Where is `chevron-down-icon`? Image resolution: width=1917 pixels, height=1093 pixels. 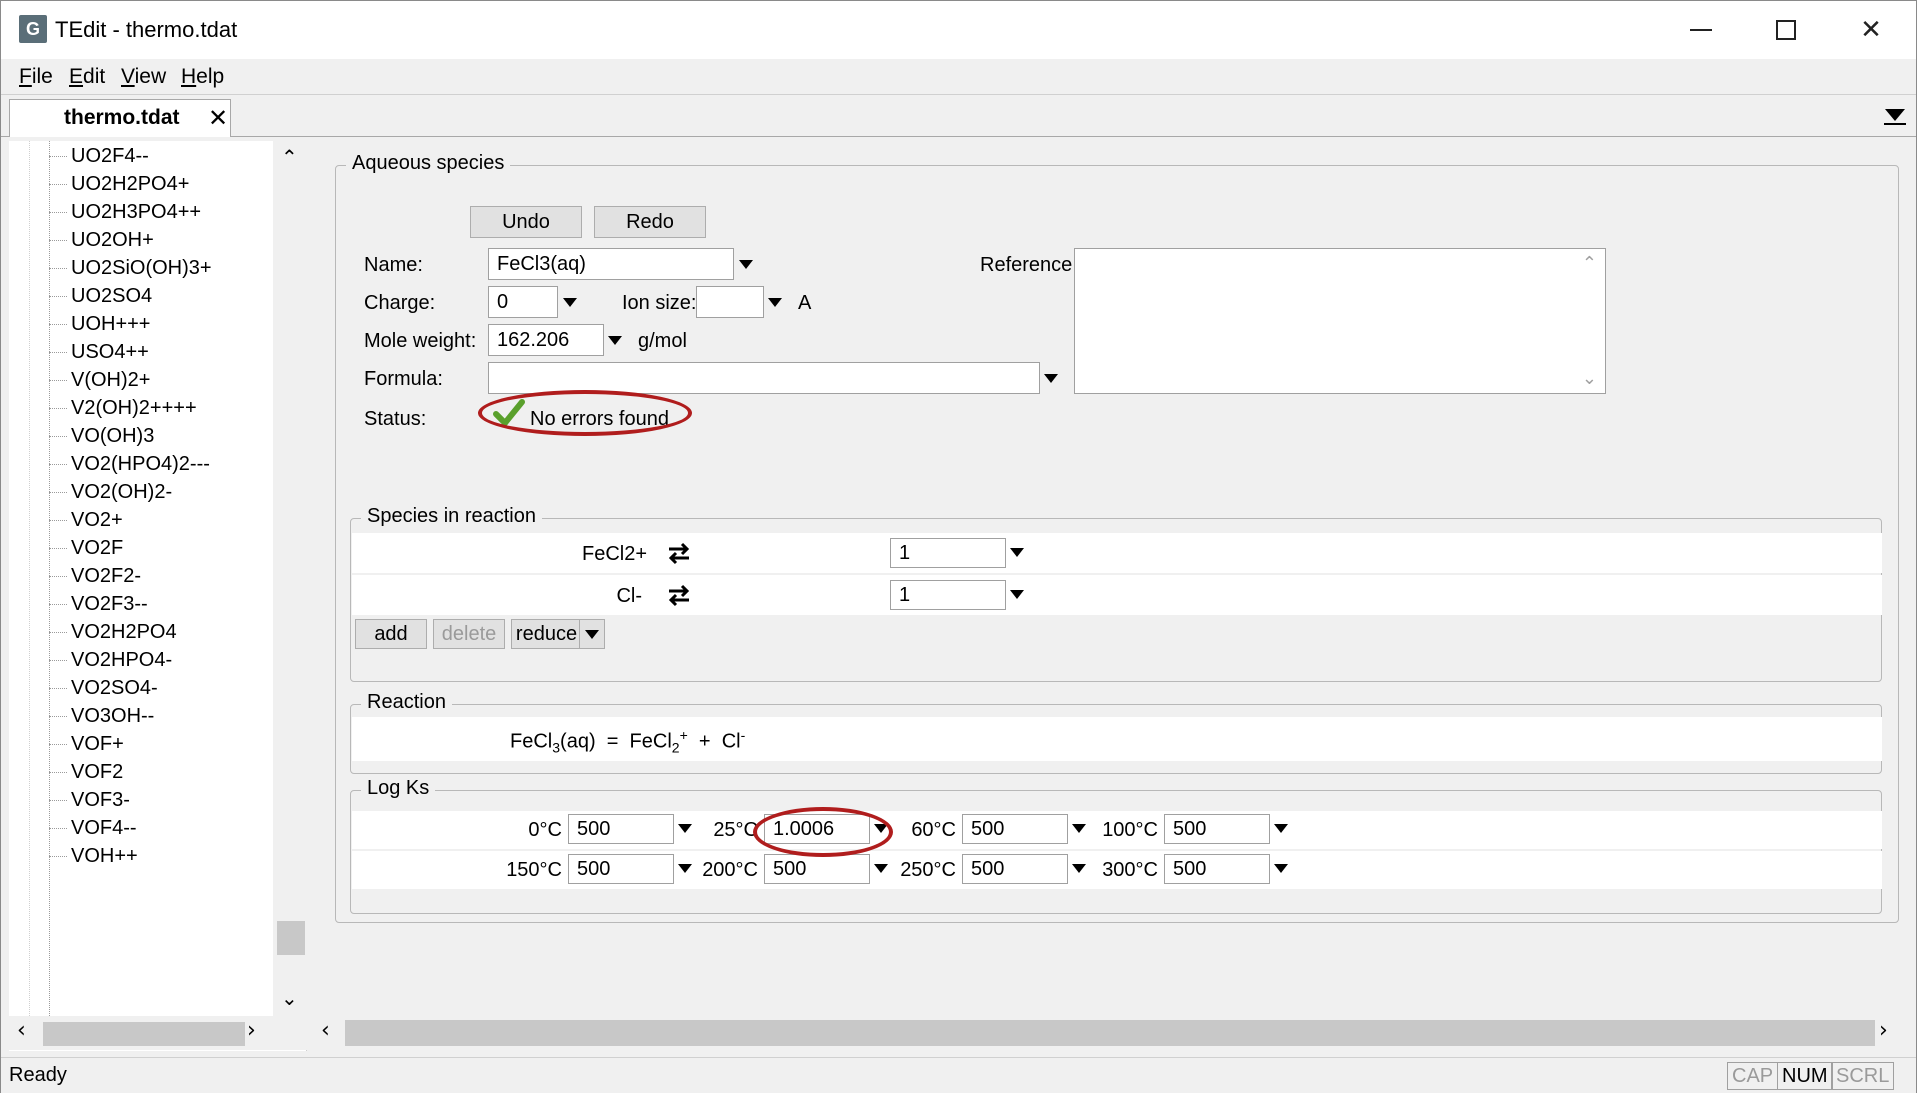 chevron-down-icon is located at coordinates (592, 634).